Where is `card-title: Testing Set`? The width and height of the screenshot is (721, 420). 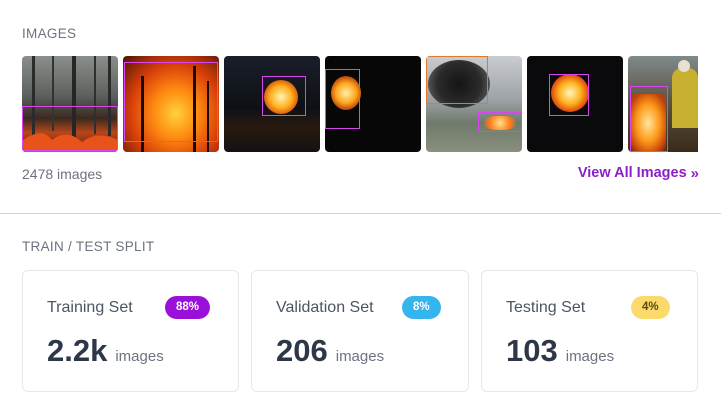 card-title: Testing Set is located at coordinates (546, 307).